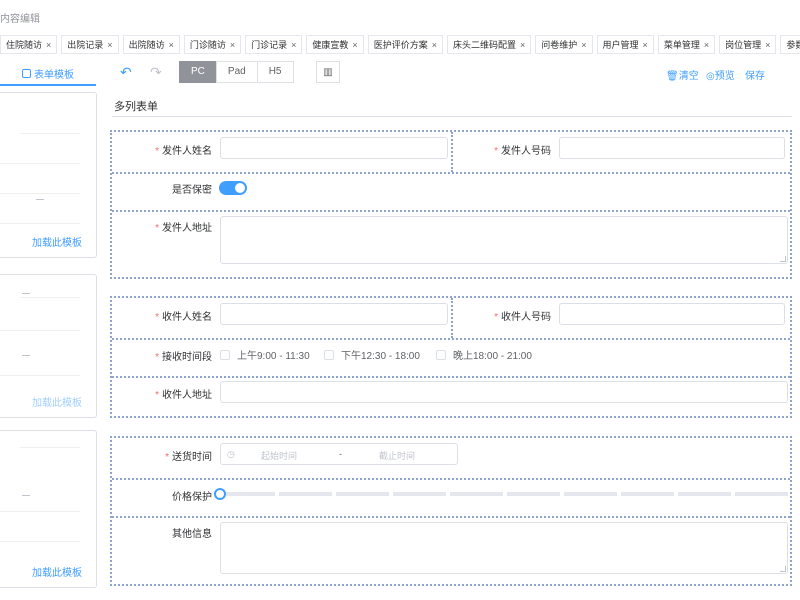  I want to click on form-col: * 收件人号码, so click(621, 318).